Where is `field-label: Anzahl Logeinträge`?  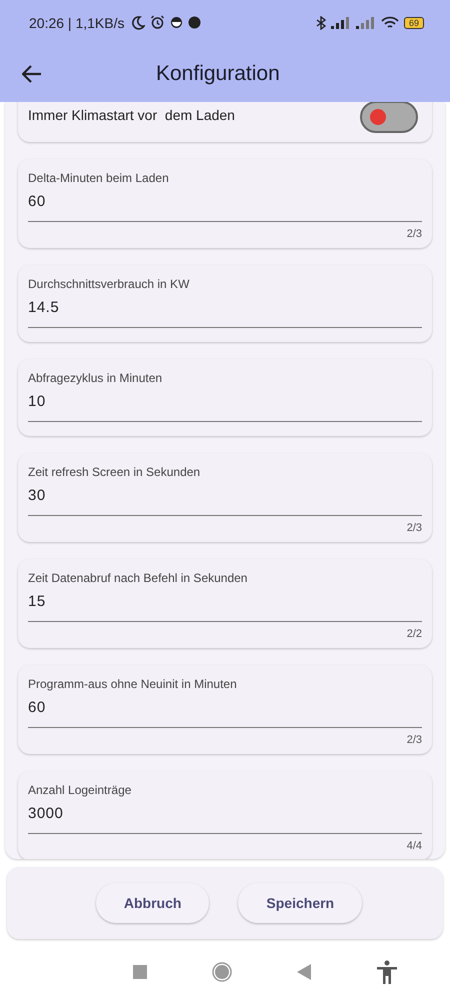
field-label: Anzahl Logeinträge is located at coordinates (80, 790).